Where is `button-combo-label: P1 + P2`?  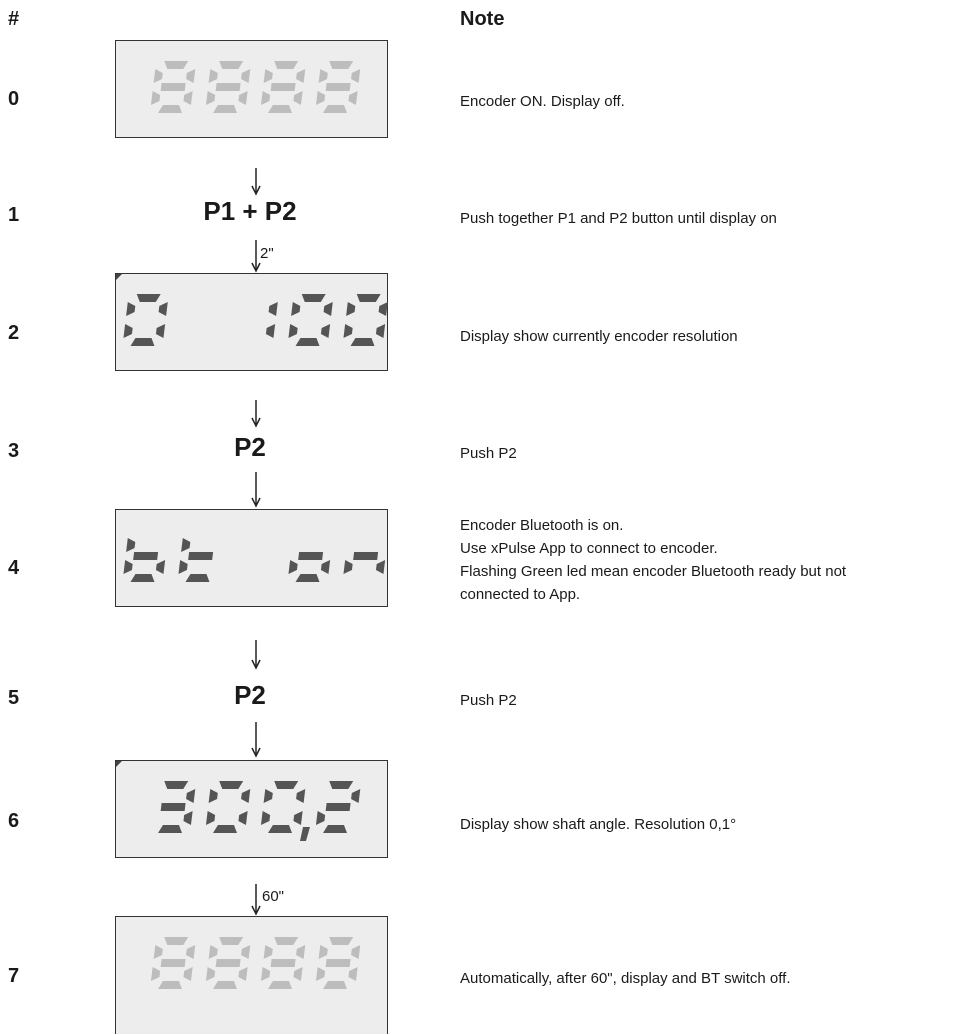 button-combo-label: P1 + P2 is located at coordinates (250, 211).